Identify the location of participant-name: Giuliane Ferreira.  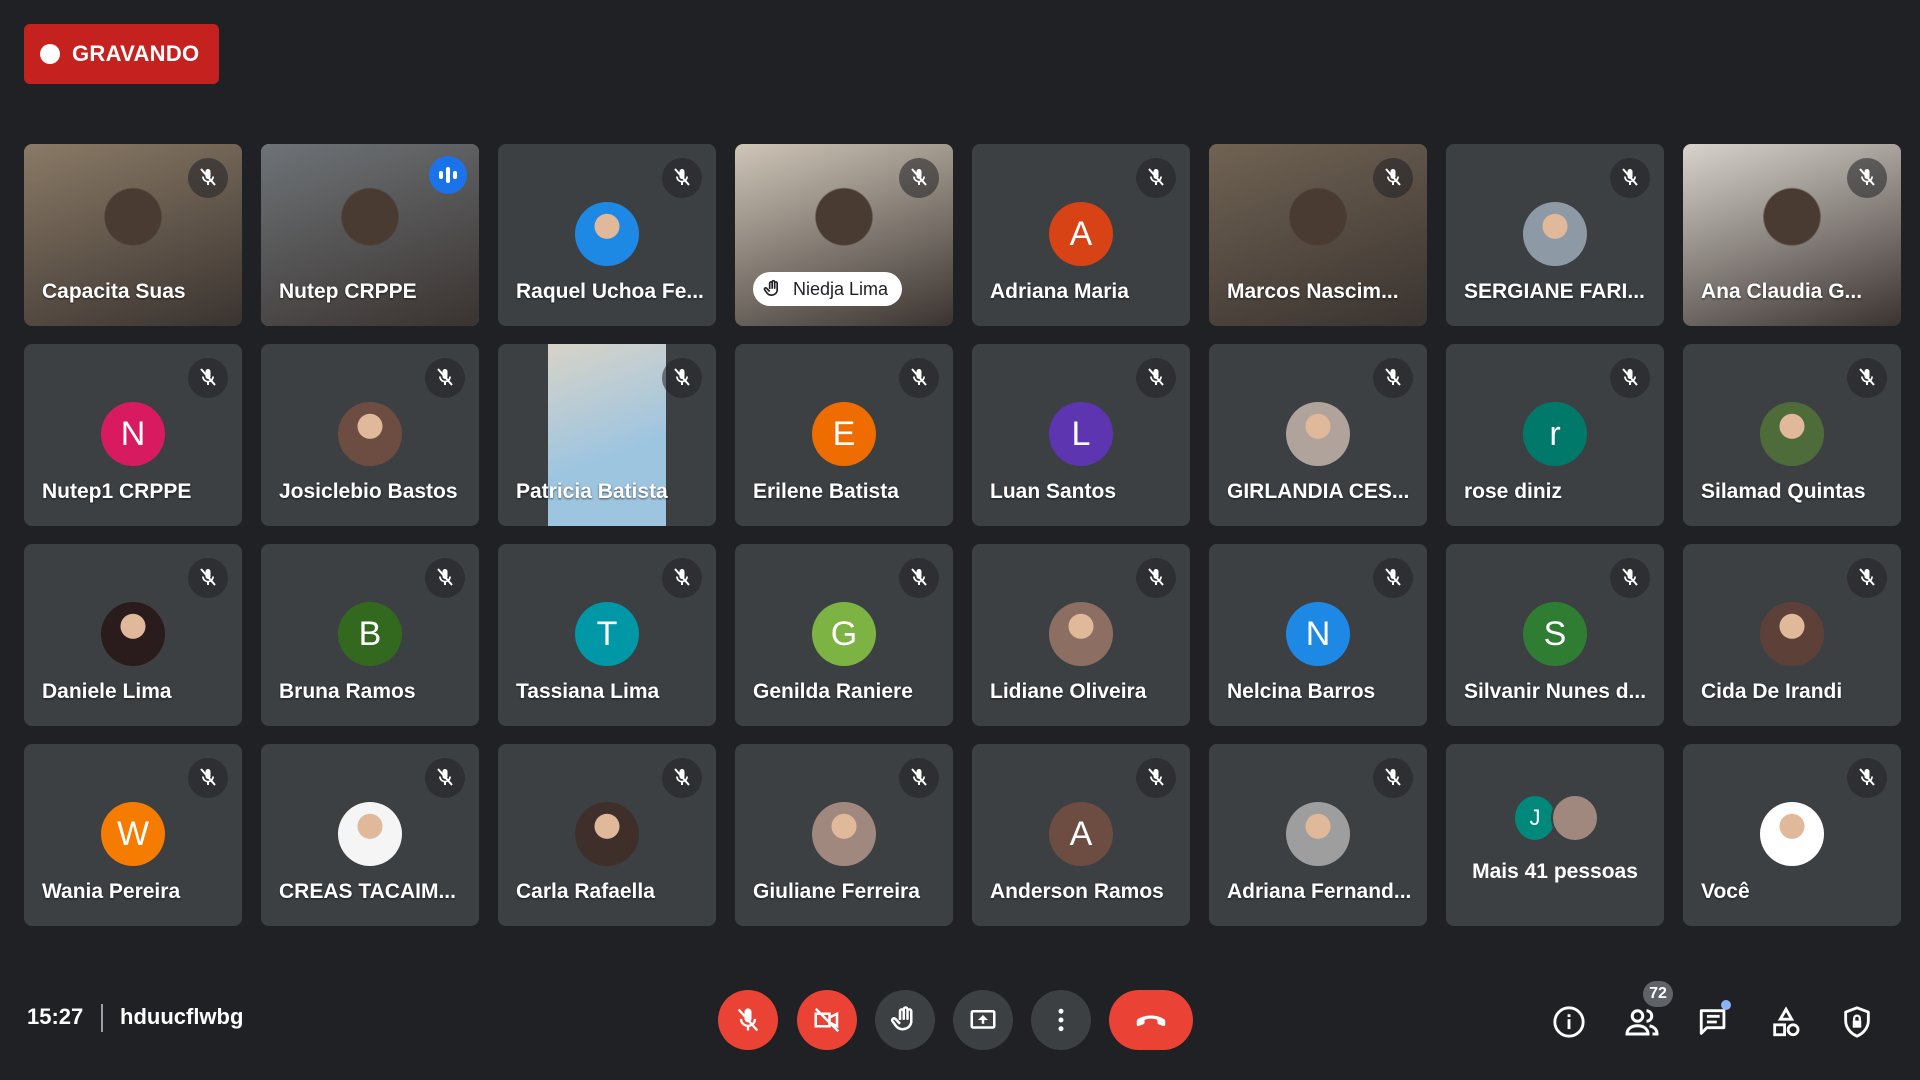
(836, 891).